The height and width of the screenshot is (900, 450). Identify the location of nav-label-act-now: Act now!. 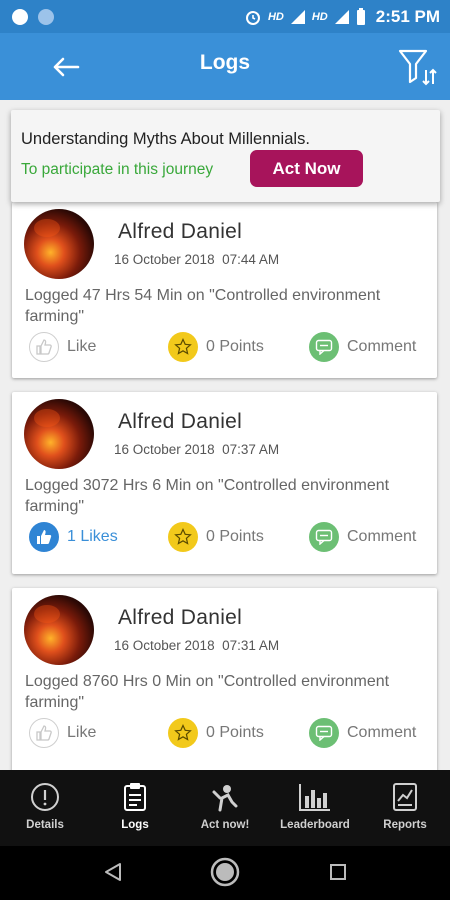
(225, 825).